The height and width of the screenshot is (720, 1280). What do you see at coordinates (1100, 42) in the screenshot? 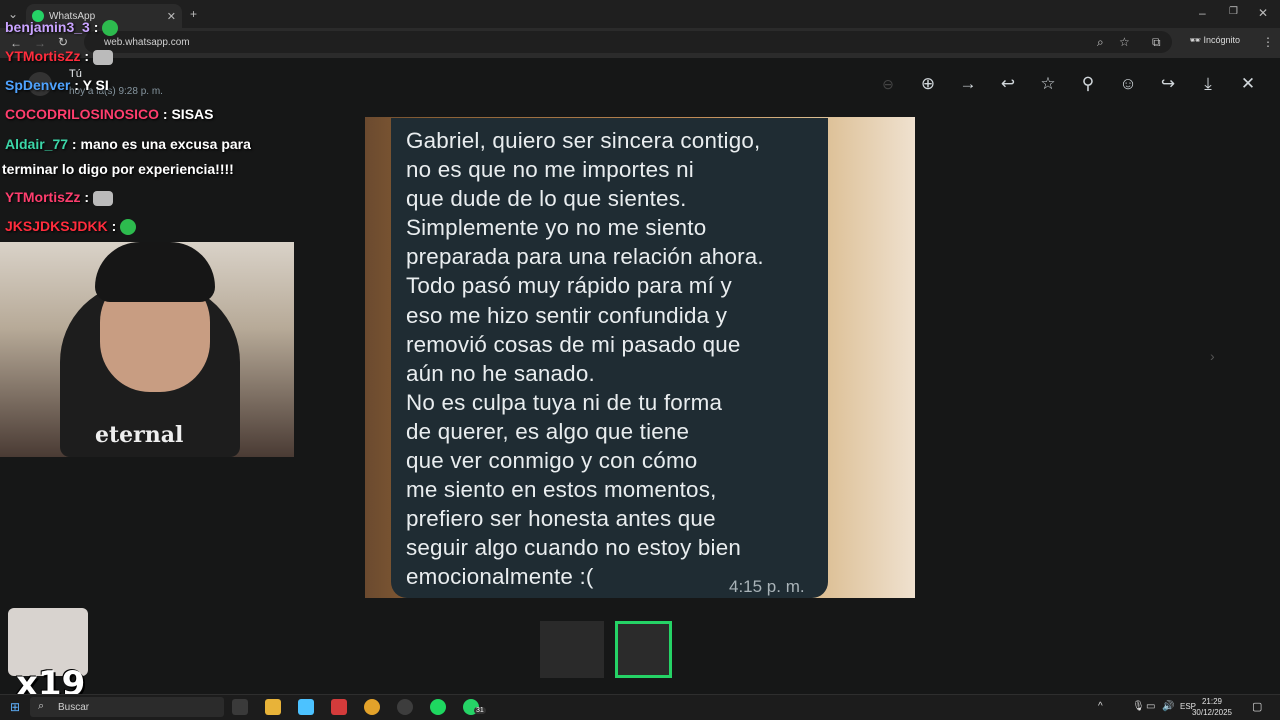
I see `zoom-icon: ⌕` at bounding box center [1100, 42].